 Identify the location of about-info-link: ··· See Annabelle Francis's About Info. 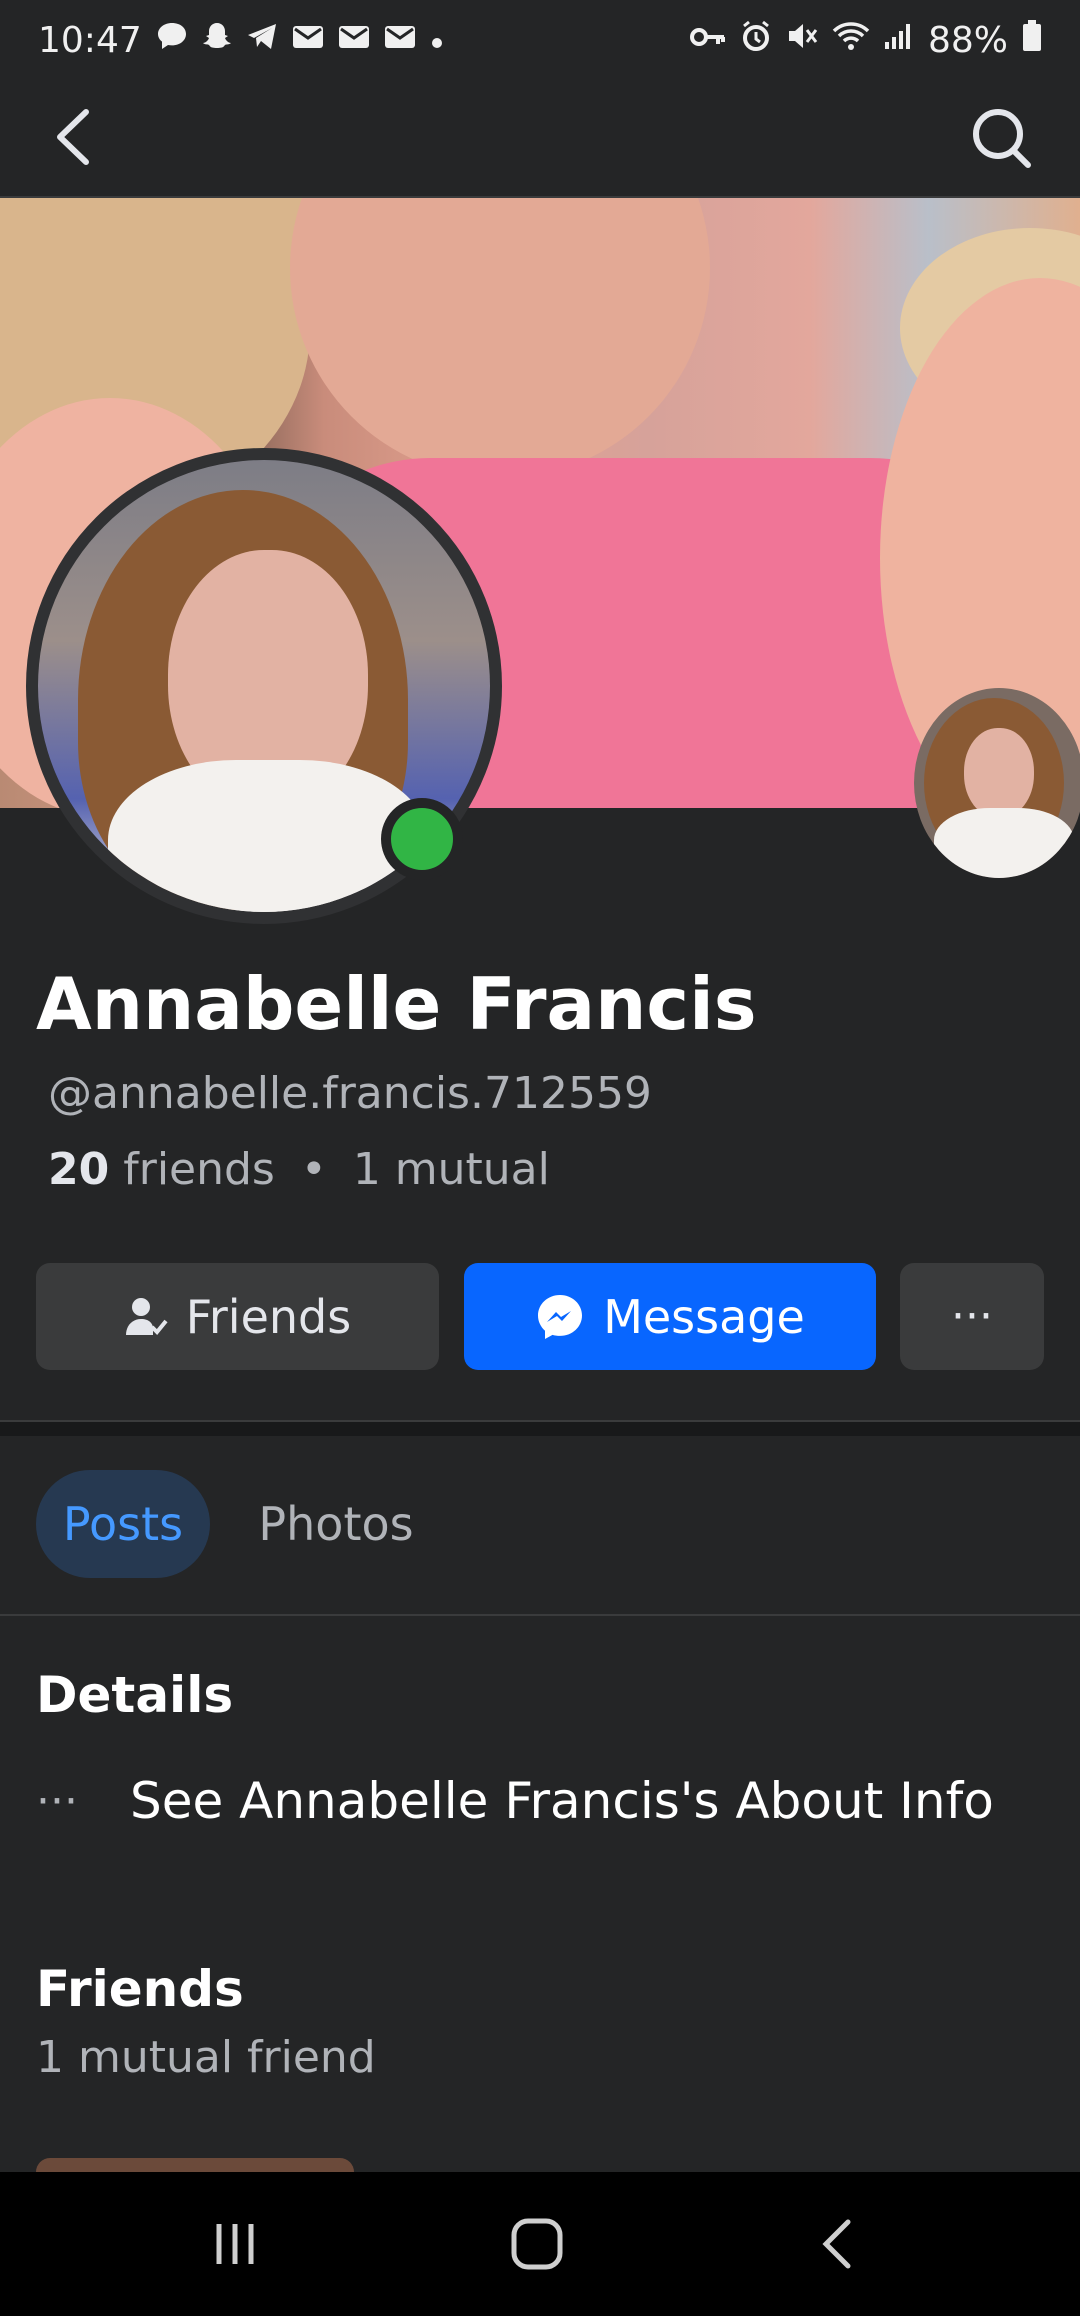
(515, 1801).